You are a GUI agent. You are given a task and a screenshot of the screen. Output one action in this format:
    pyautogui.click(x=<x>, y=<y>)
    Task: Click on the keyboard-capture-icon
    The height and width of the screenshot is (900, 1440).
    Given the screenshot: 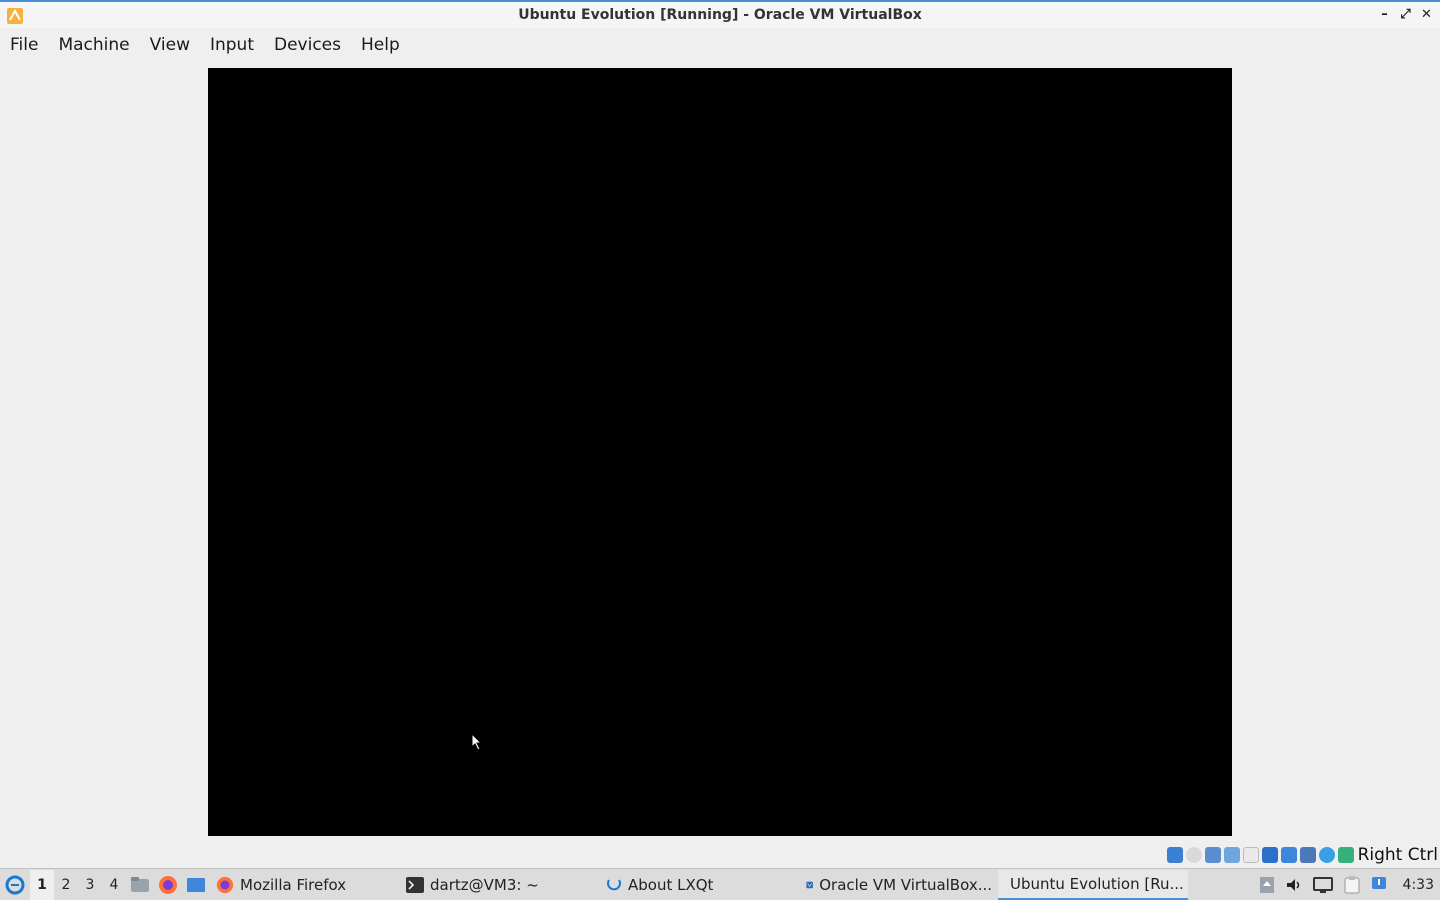 What is the action you would take?
    pyautogui.click(x=1345, y=855)
    